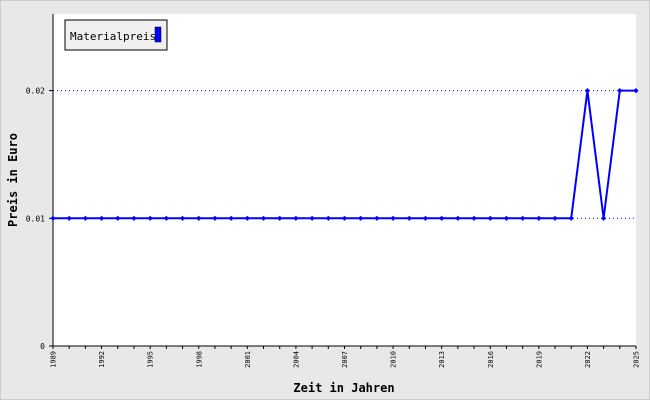  I want to click on x-tick-label: 1989, so click(54, 359).